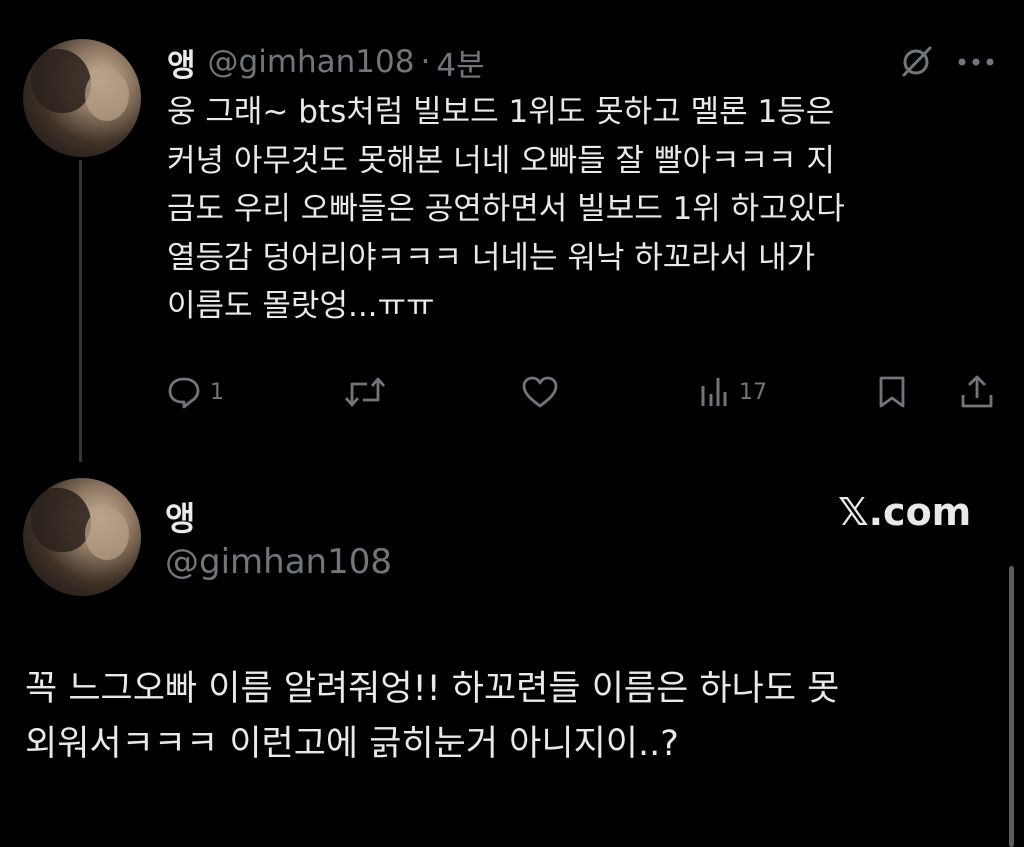 The height and width of the screenshot is (847, 1024). I want to click on reply-icon, so click(184, 393).